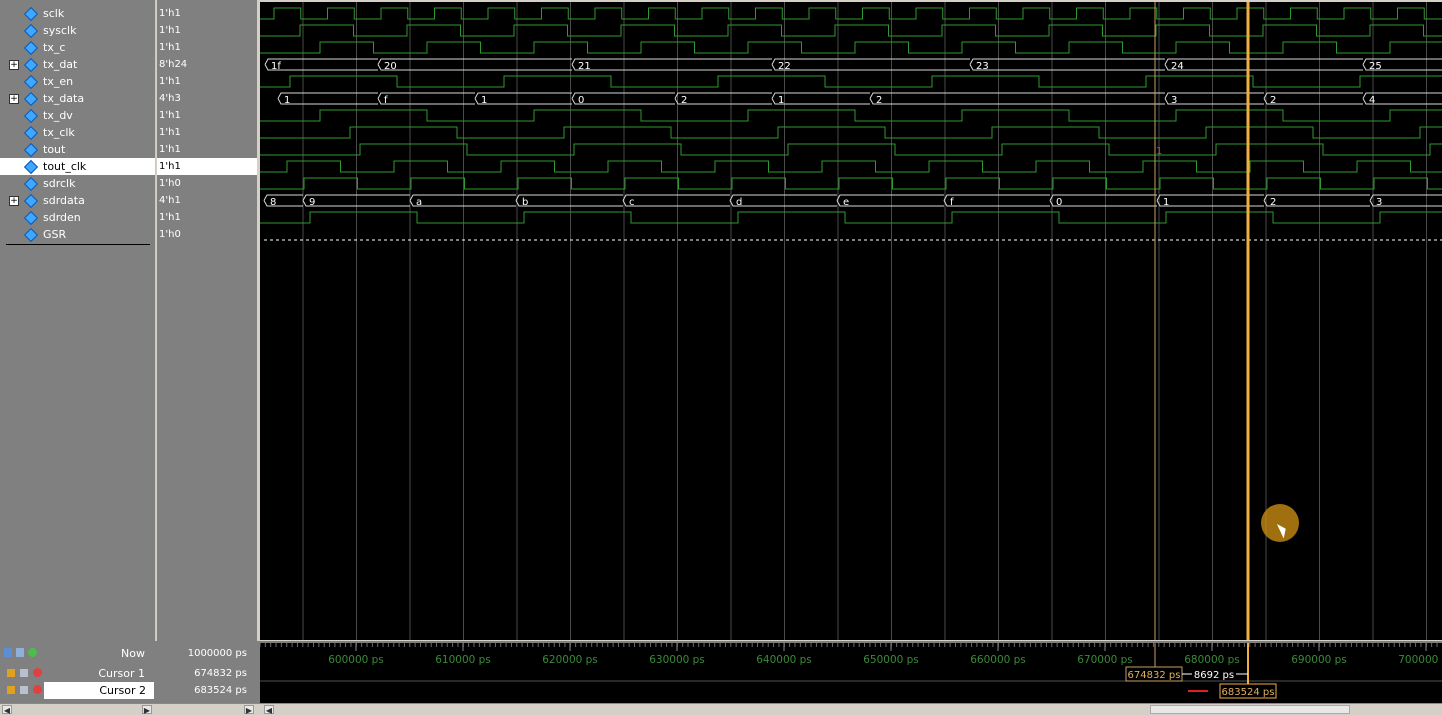 The image size is (1442, 715). I want to click on signal-row: tout_clk, so click(77, 166).